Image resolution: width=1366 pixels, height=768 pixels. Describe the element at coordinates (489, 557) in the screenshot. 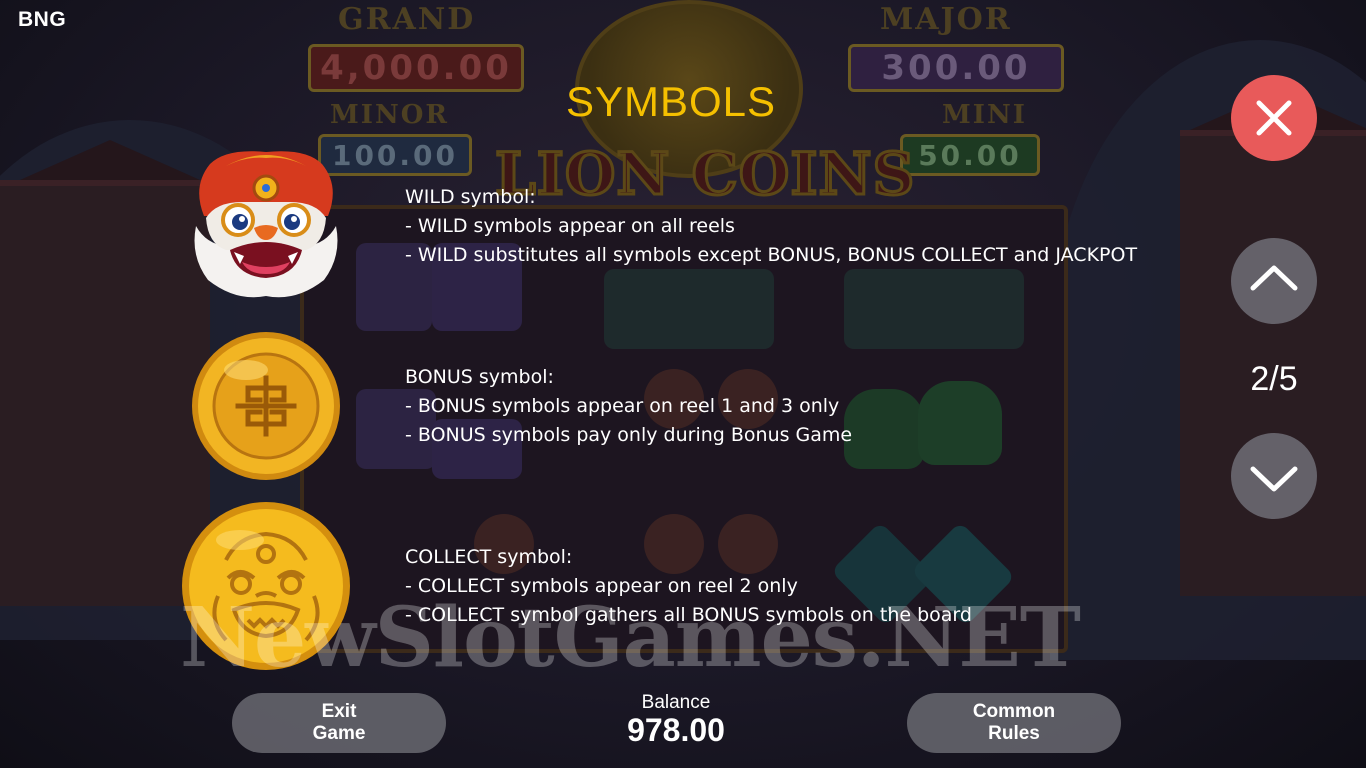

I see `collect-symbol-title: COLLECT symbol:` at that location.